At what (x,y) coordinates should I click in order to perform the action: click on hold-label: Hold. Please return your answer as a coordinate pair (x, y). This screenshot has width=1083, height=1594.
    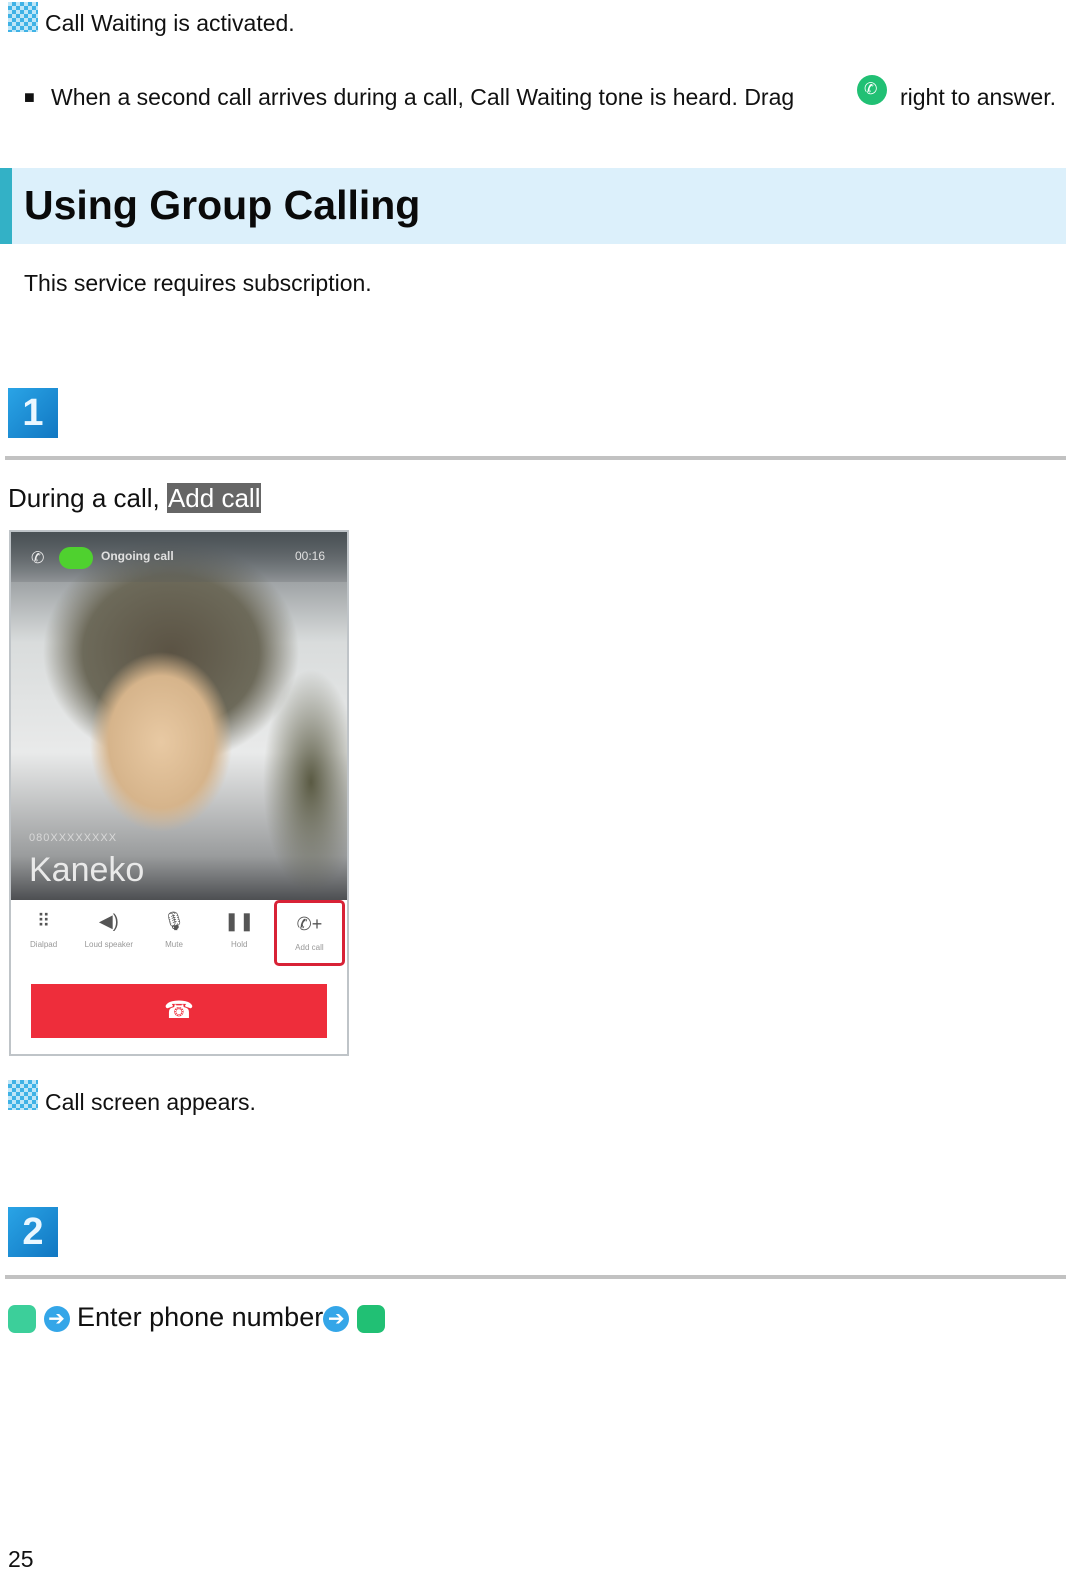
    Looking at the image, I should click on (239, 944).